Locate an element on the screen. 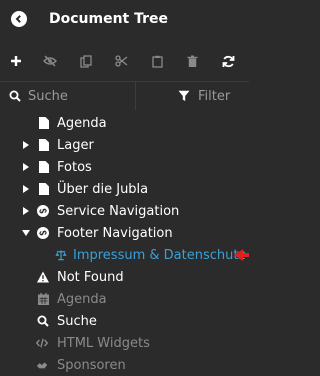 The height and width of the screenshot is (376, 320). calendar-icon is located at coordinates (43, 299).